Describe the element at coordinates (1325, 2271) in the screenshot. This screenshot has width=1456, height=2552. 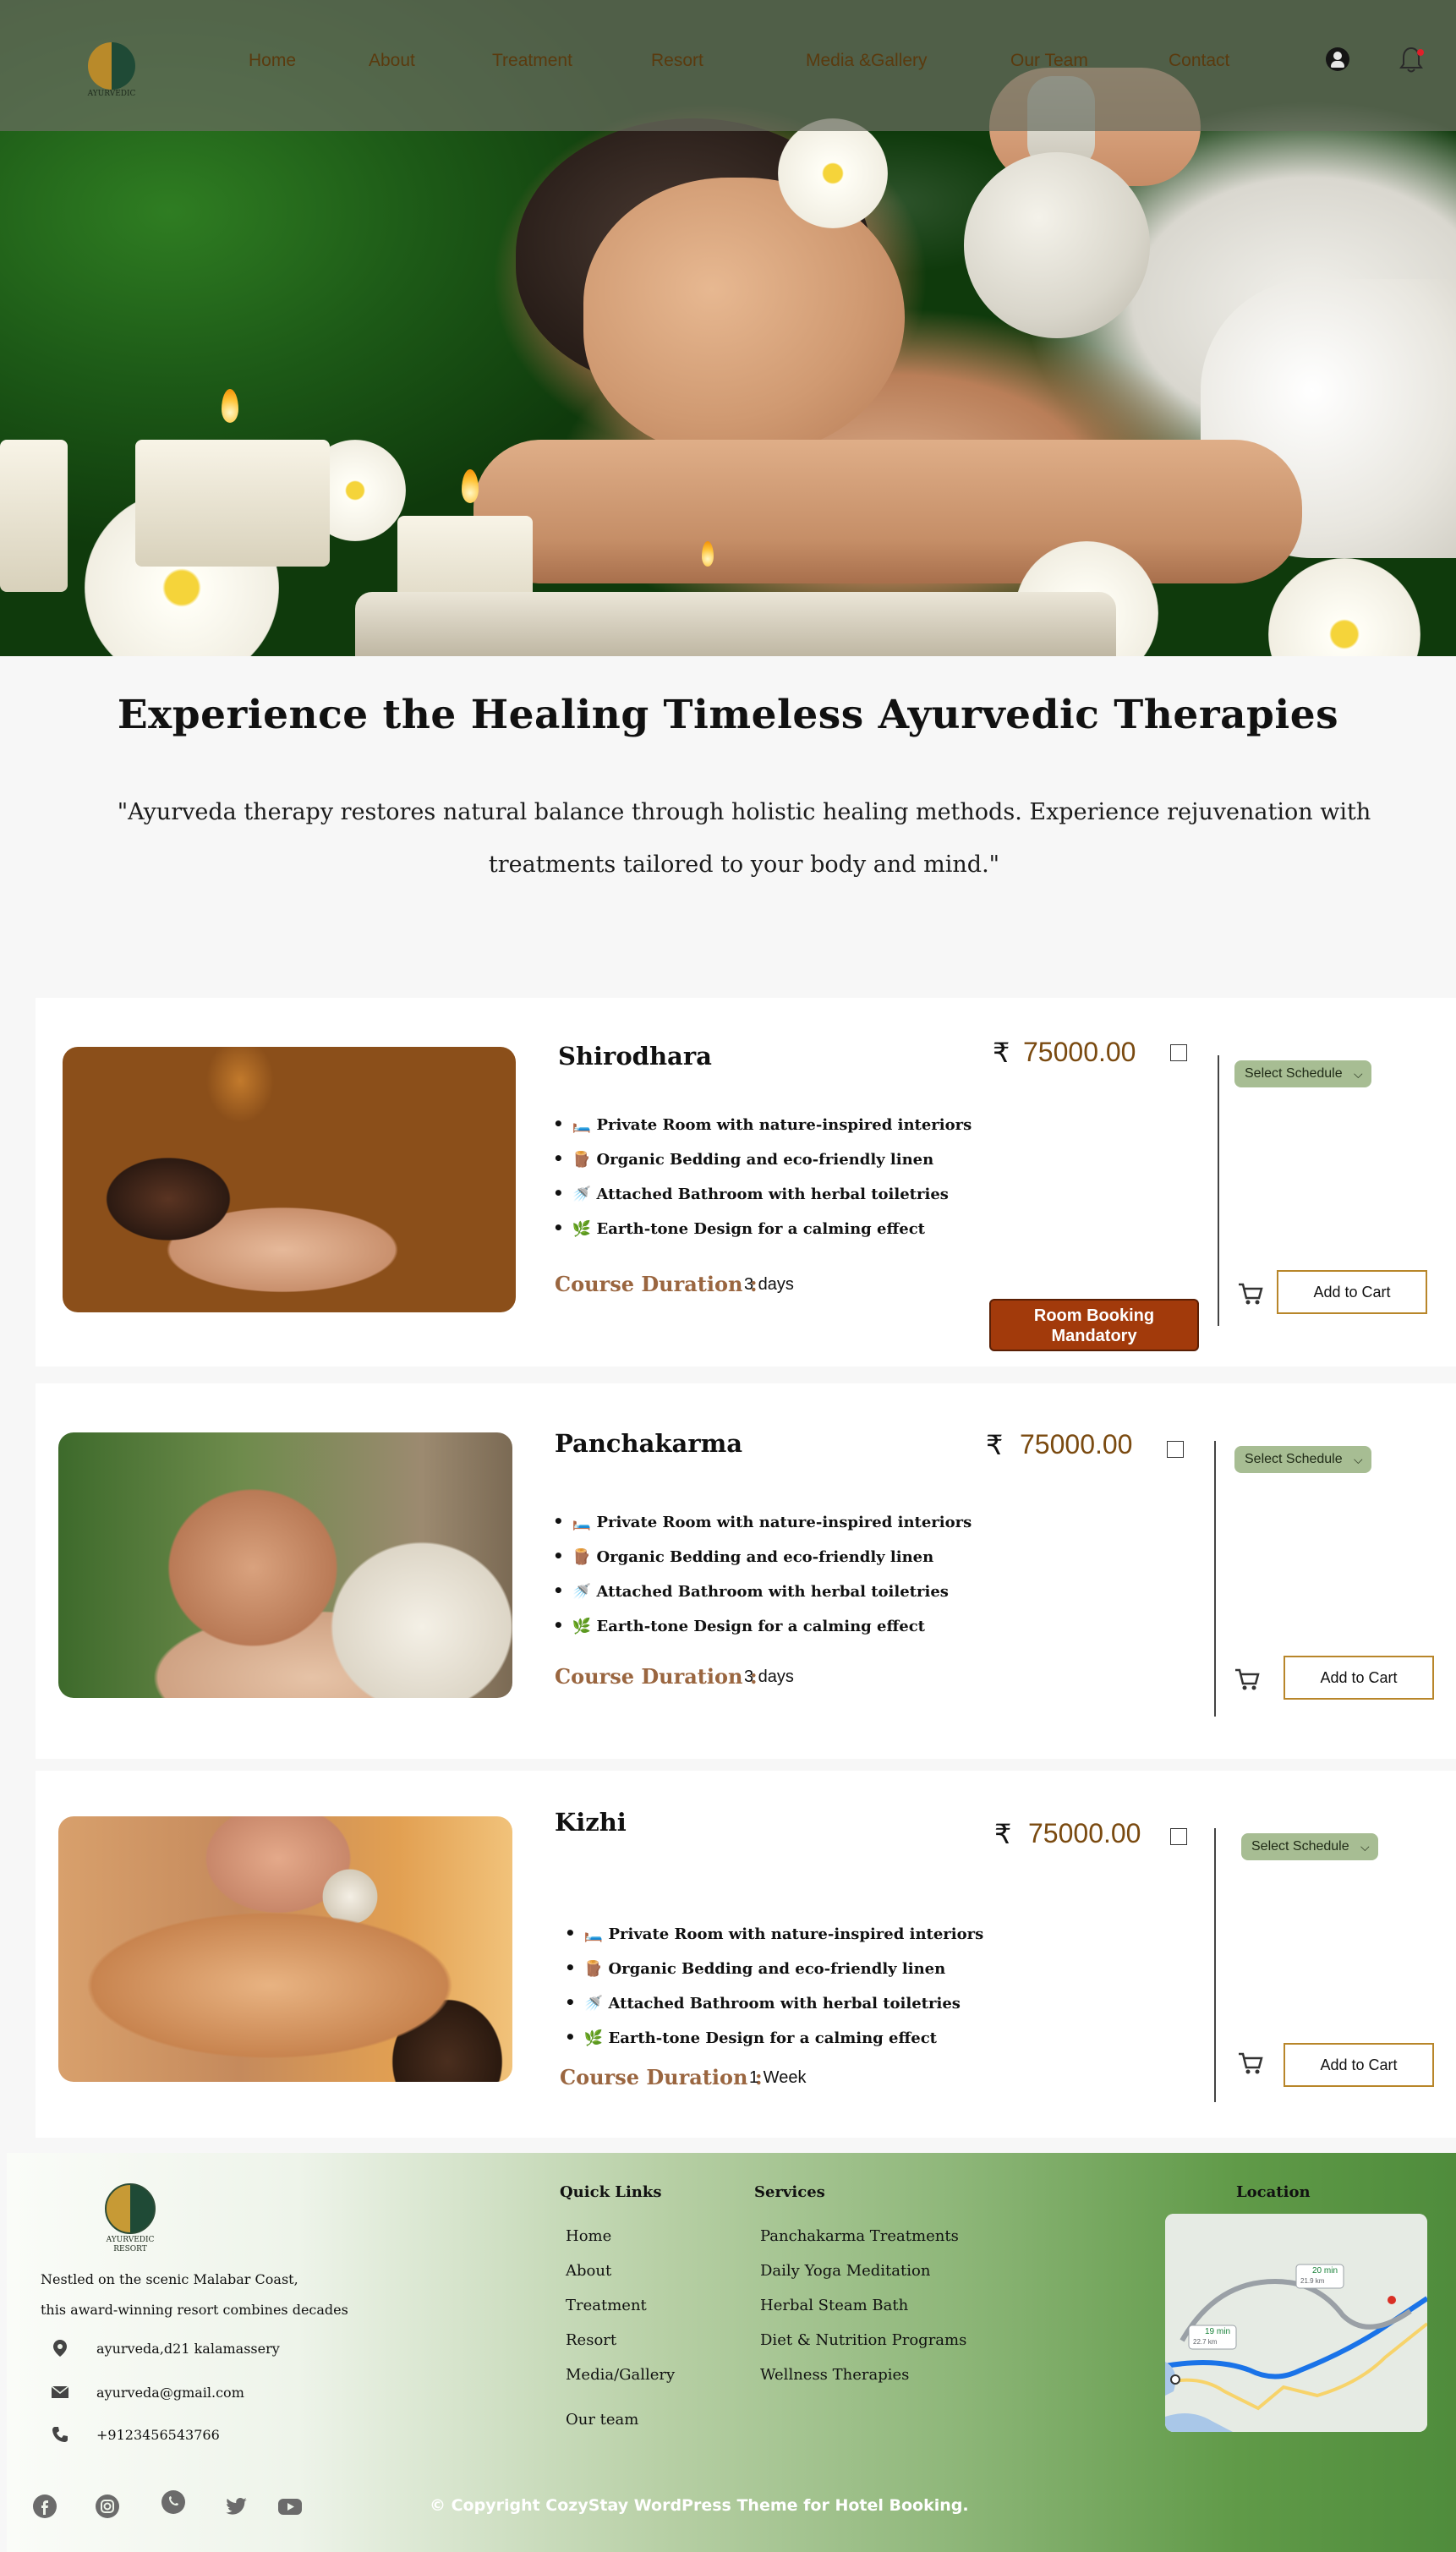
I see `map-route-time: 20 min` at that location.